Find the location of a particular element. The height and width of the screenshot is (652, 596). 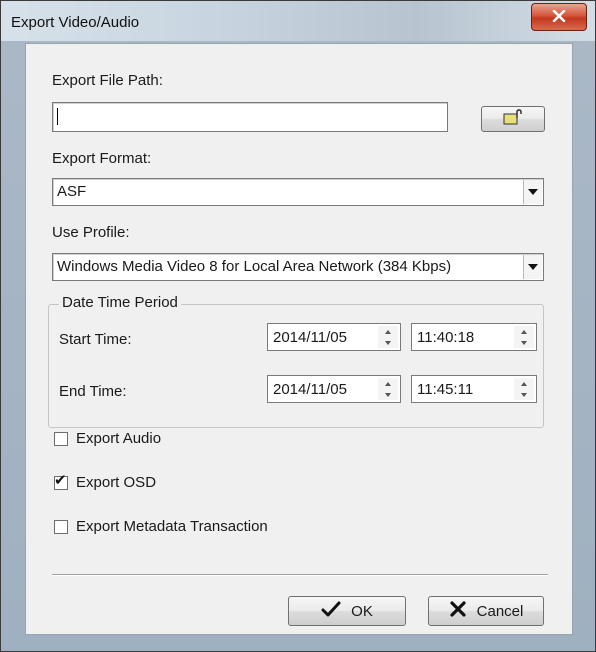

end-time-spinbox: 11:45:11 is located at coordinates (474, 389).